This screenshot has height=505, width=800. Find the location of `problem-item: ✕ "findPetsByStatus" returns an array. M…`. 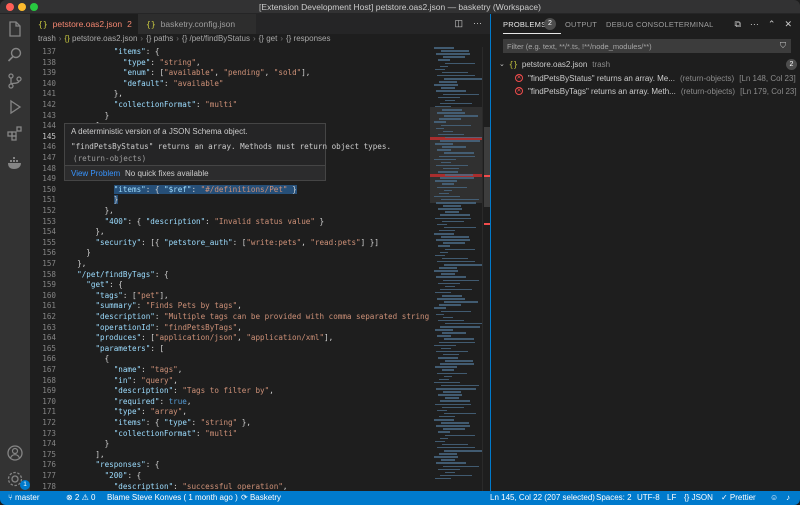

problem-item: ✕ "findPetsByStatus" returns an array. M… is located at coordinates (656, 78).